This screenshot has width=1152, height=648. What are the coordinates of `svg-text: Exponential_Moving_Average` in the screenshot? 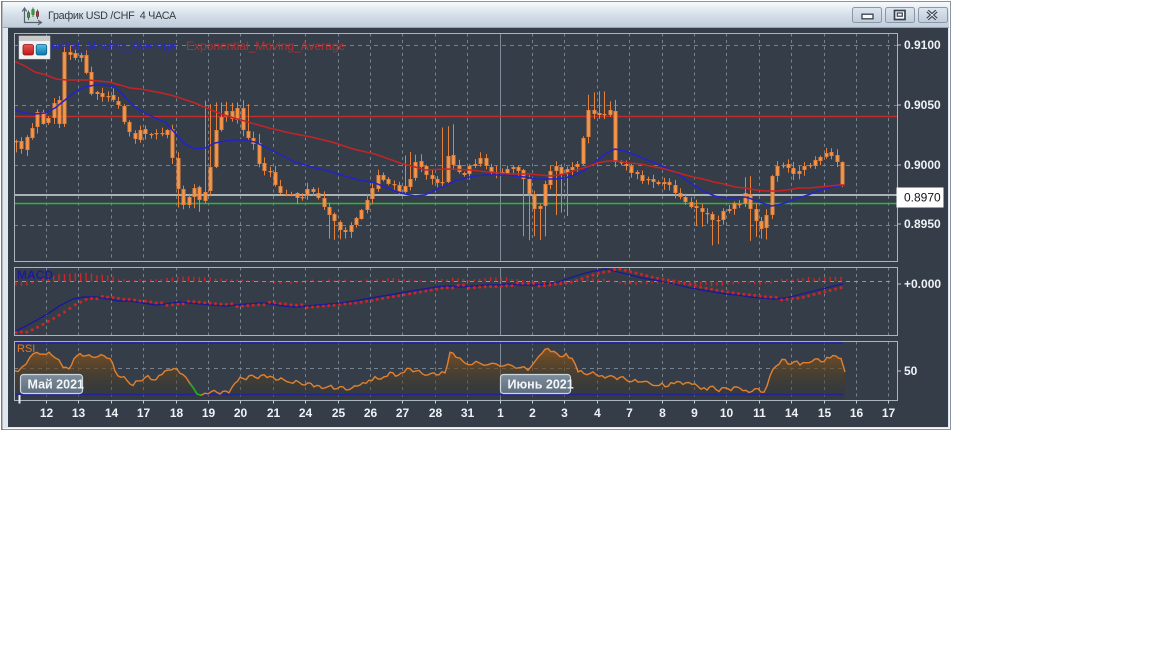 It's located at (266, 46).